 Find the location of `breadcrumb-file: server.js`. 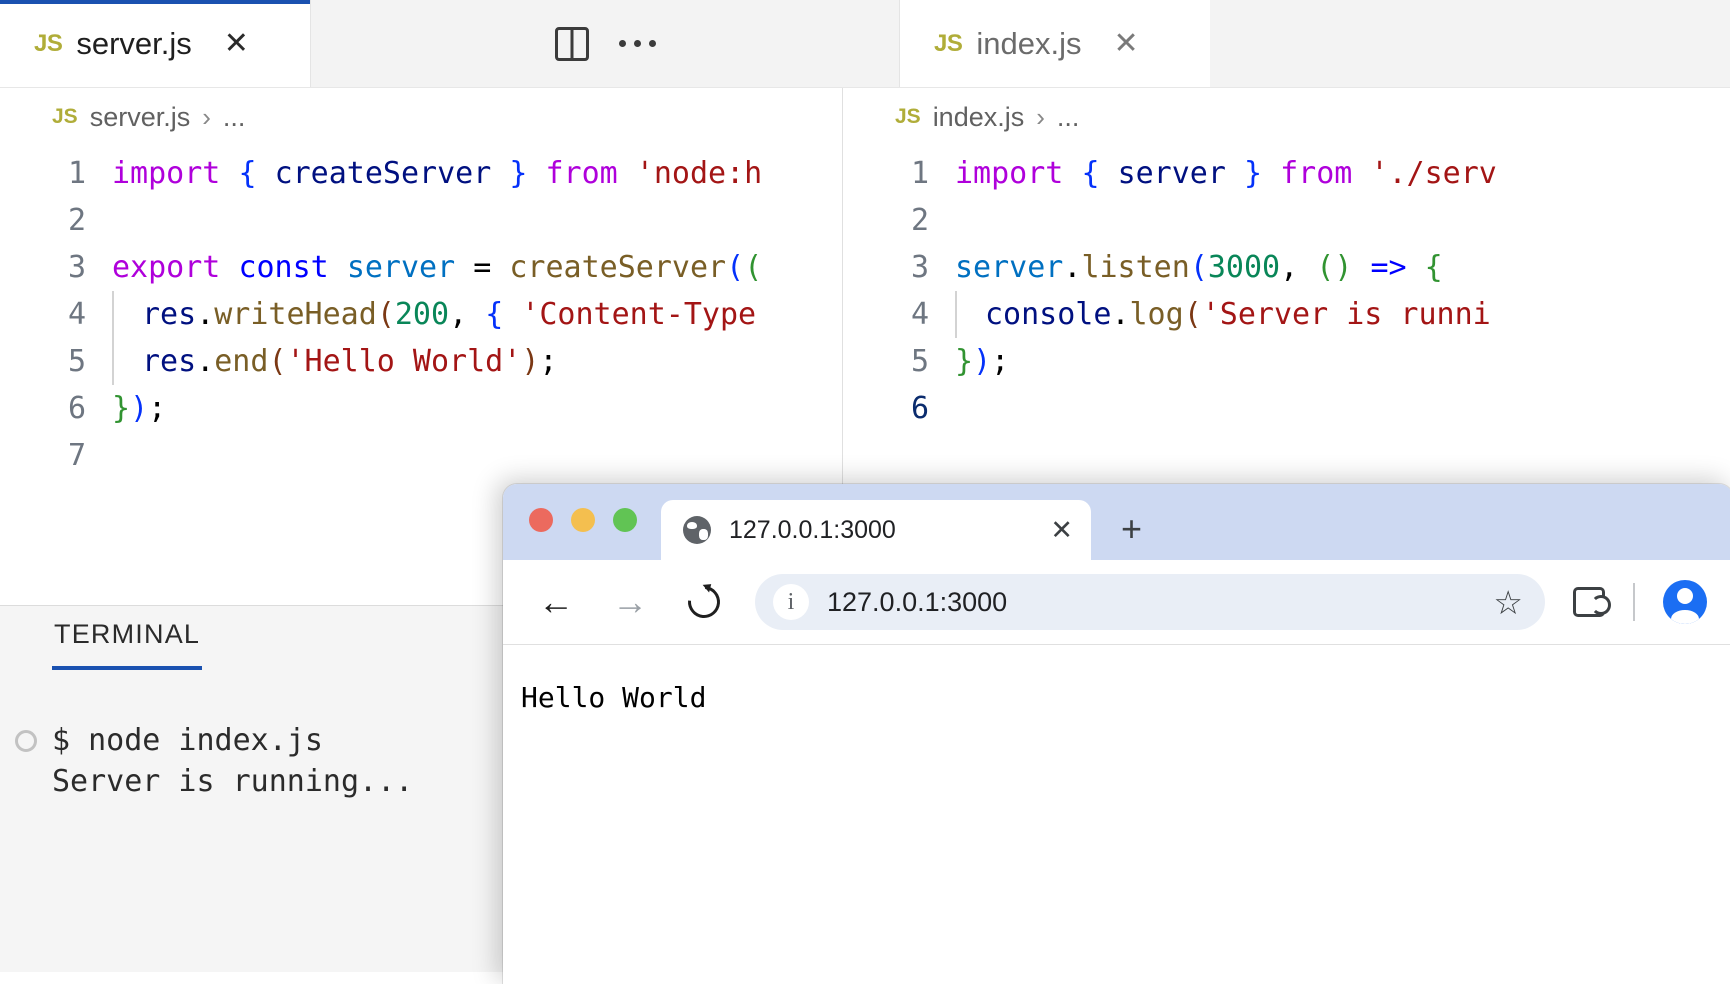

breadcrumb-file: server.js is located at coordinates (140, 117).